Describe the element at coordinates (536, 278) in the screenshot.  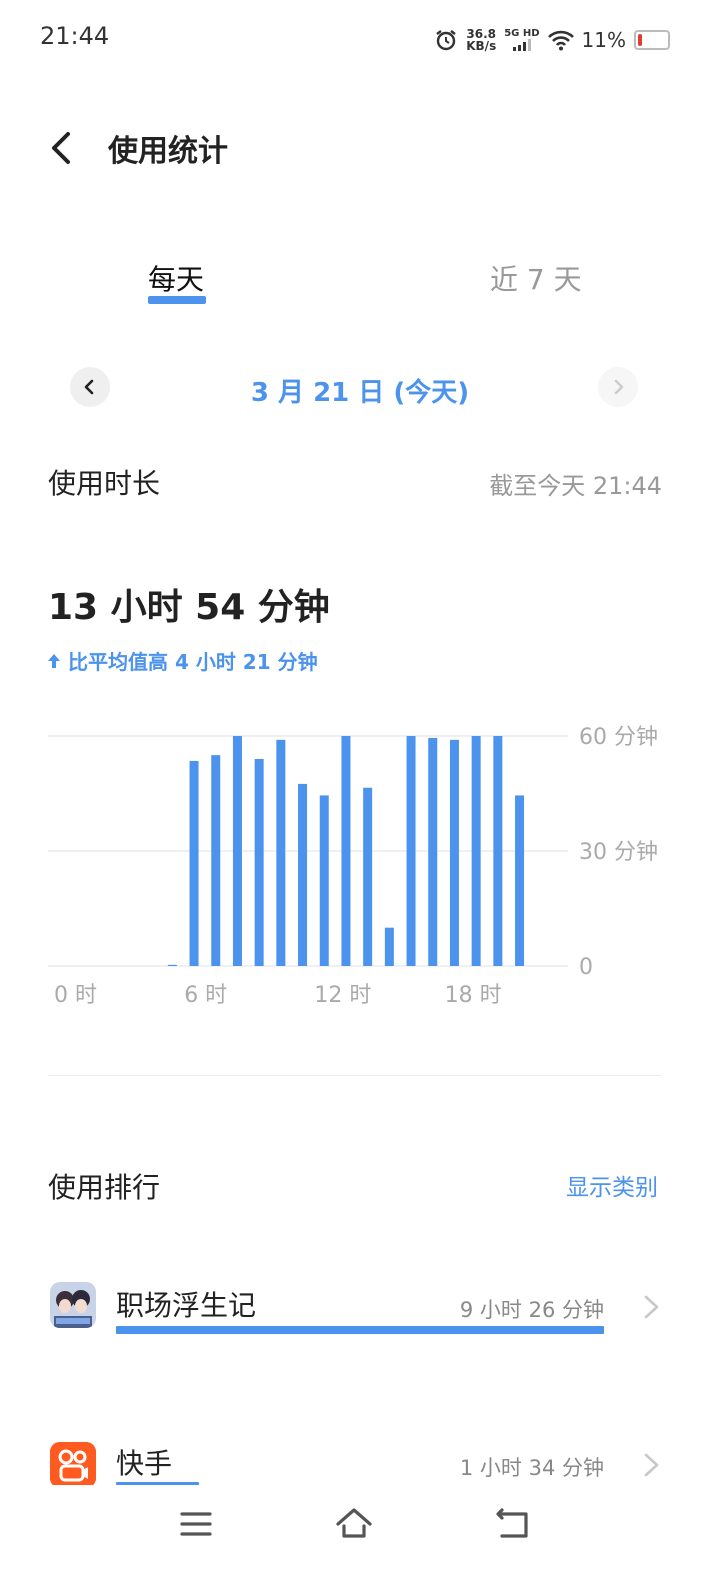
I see `tab-last-7-days: 近 7 天` at that location.